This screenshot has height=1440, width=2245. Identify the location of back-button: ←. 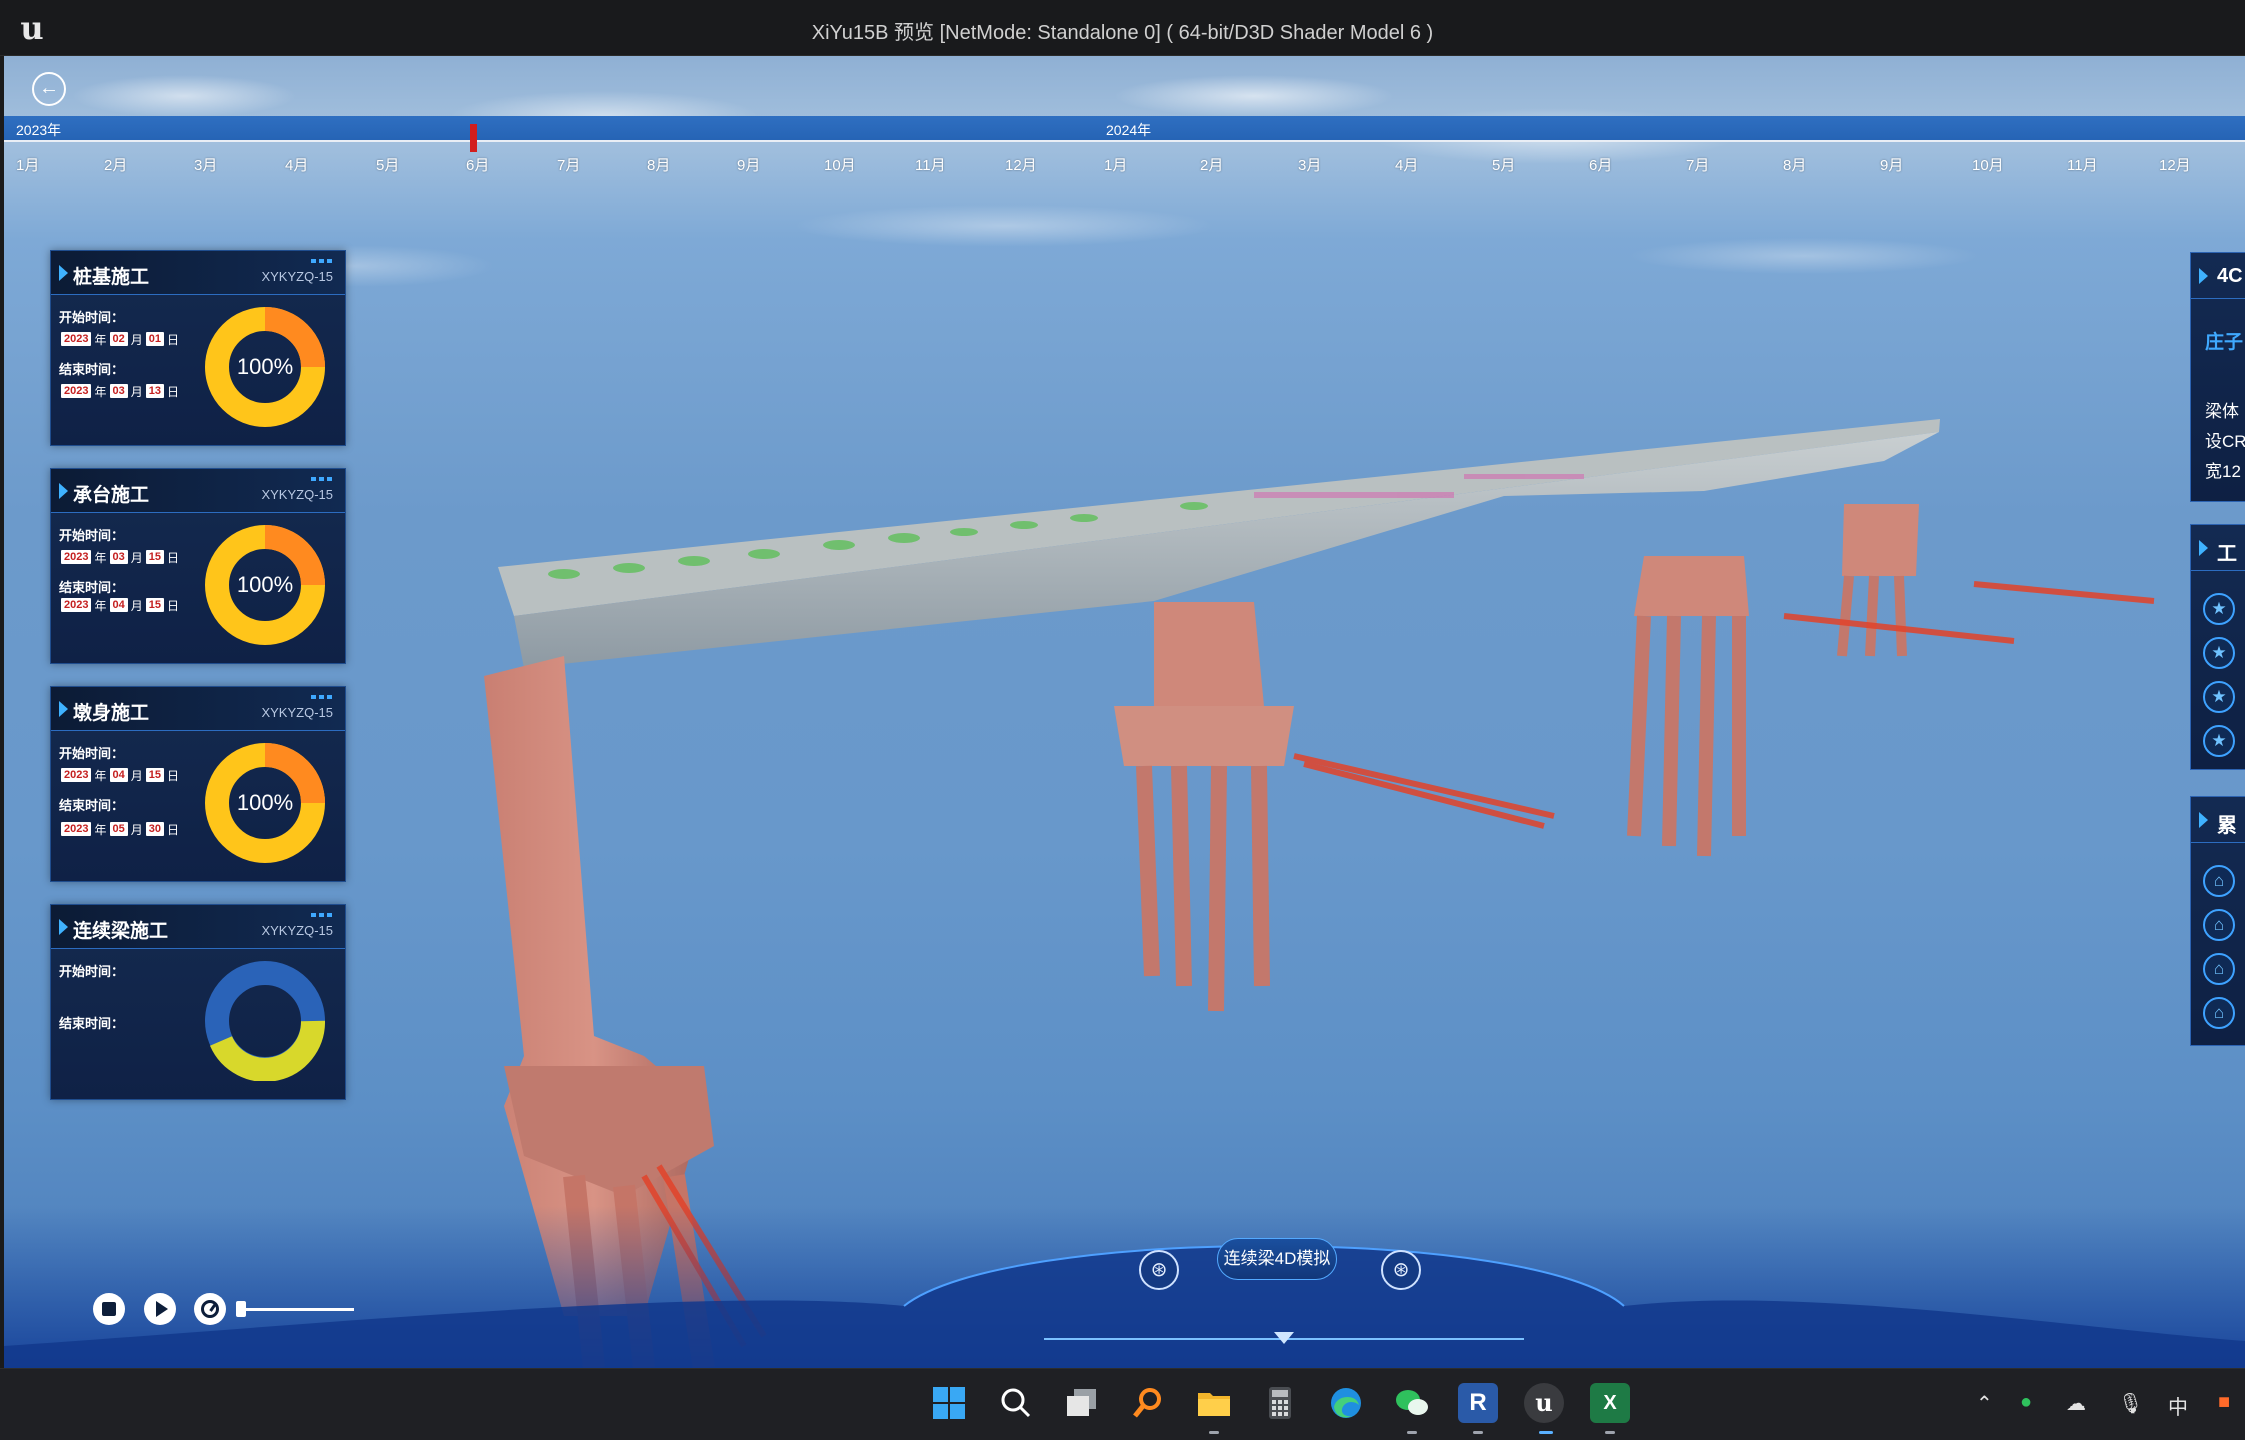
(49, 89).